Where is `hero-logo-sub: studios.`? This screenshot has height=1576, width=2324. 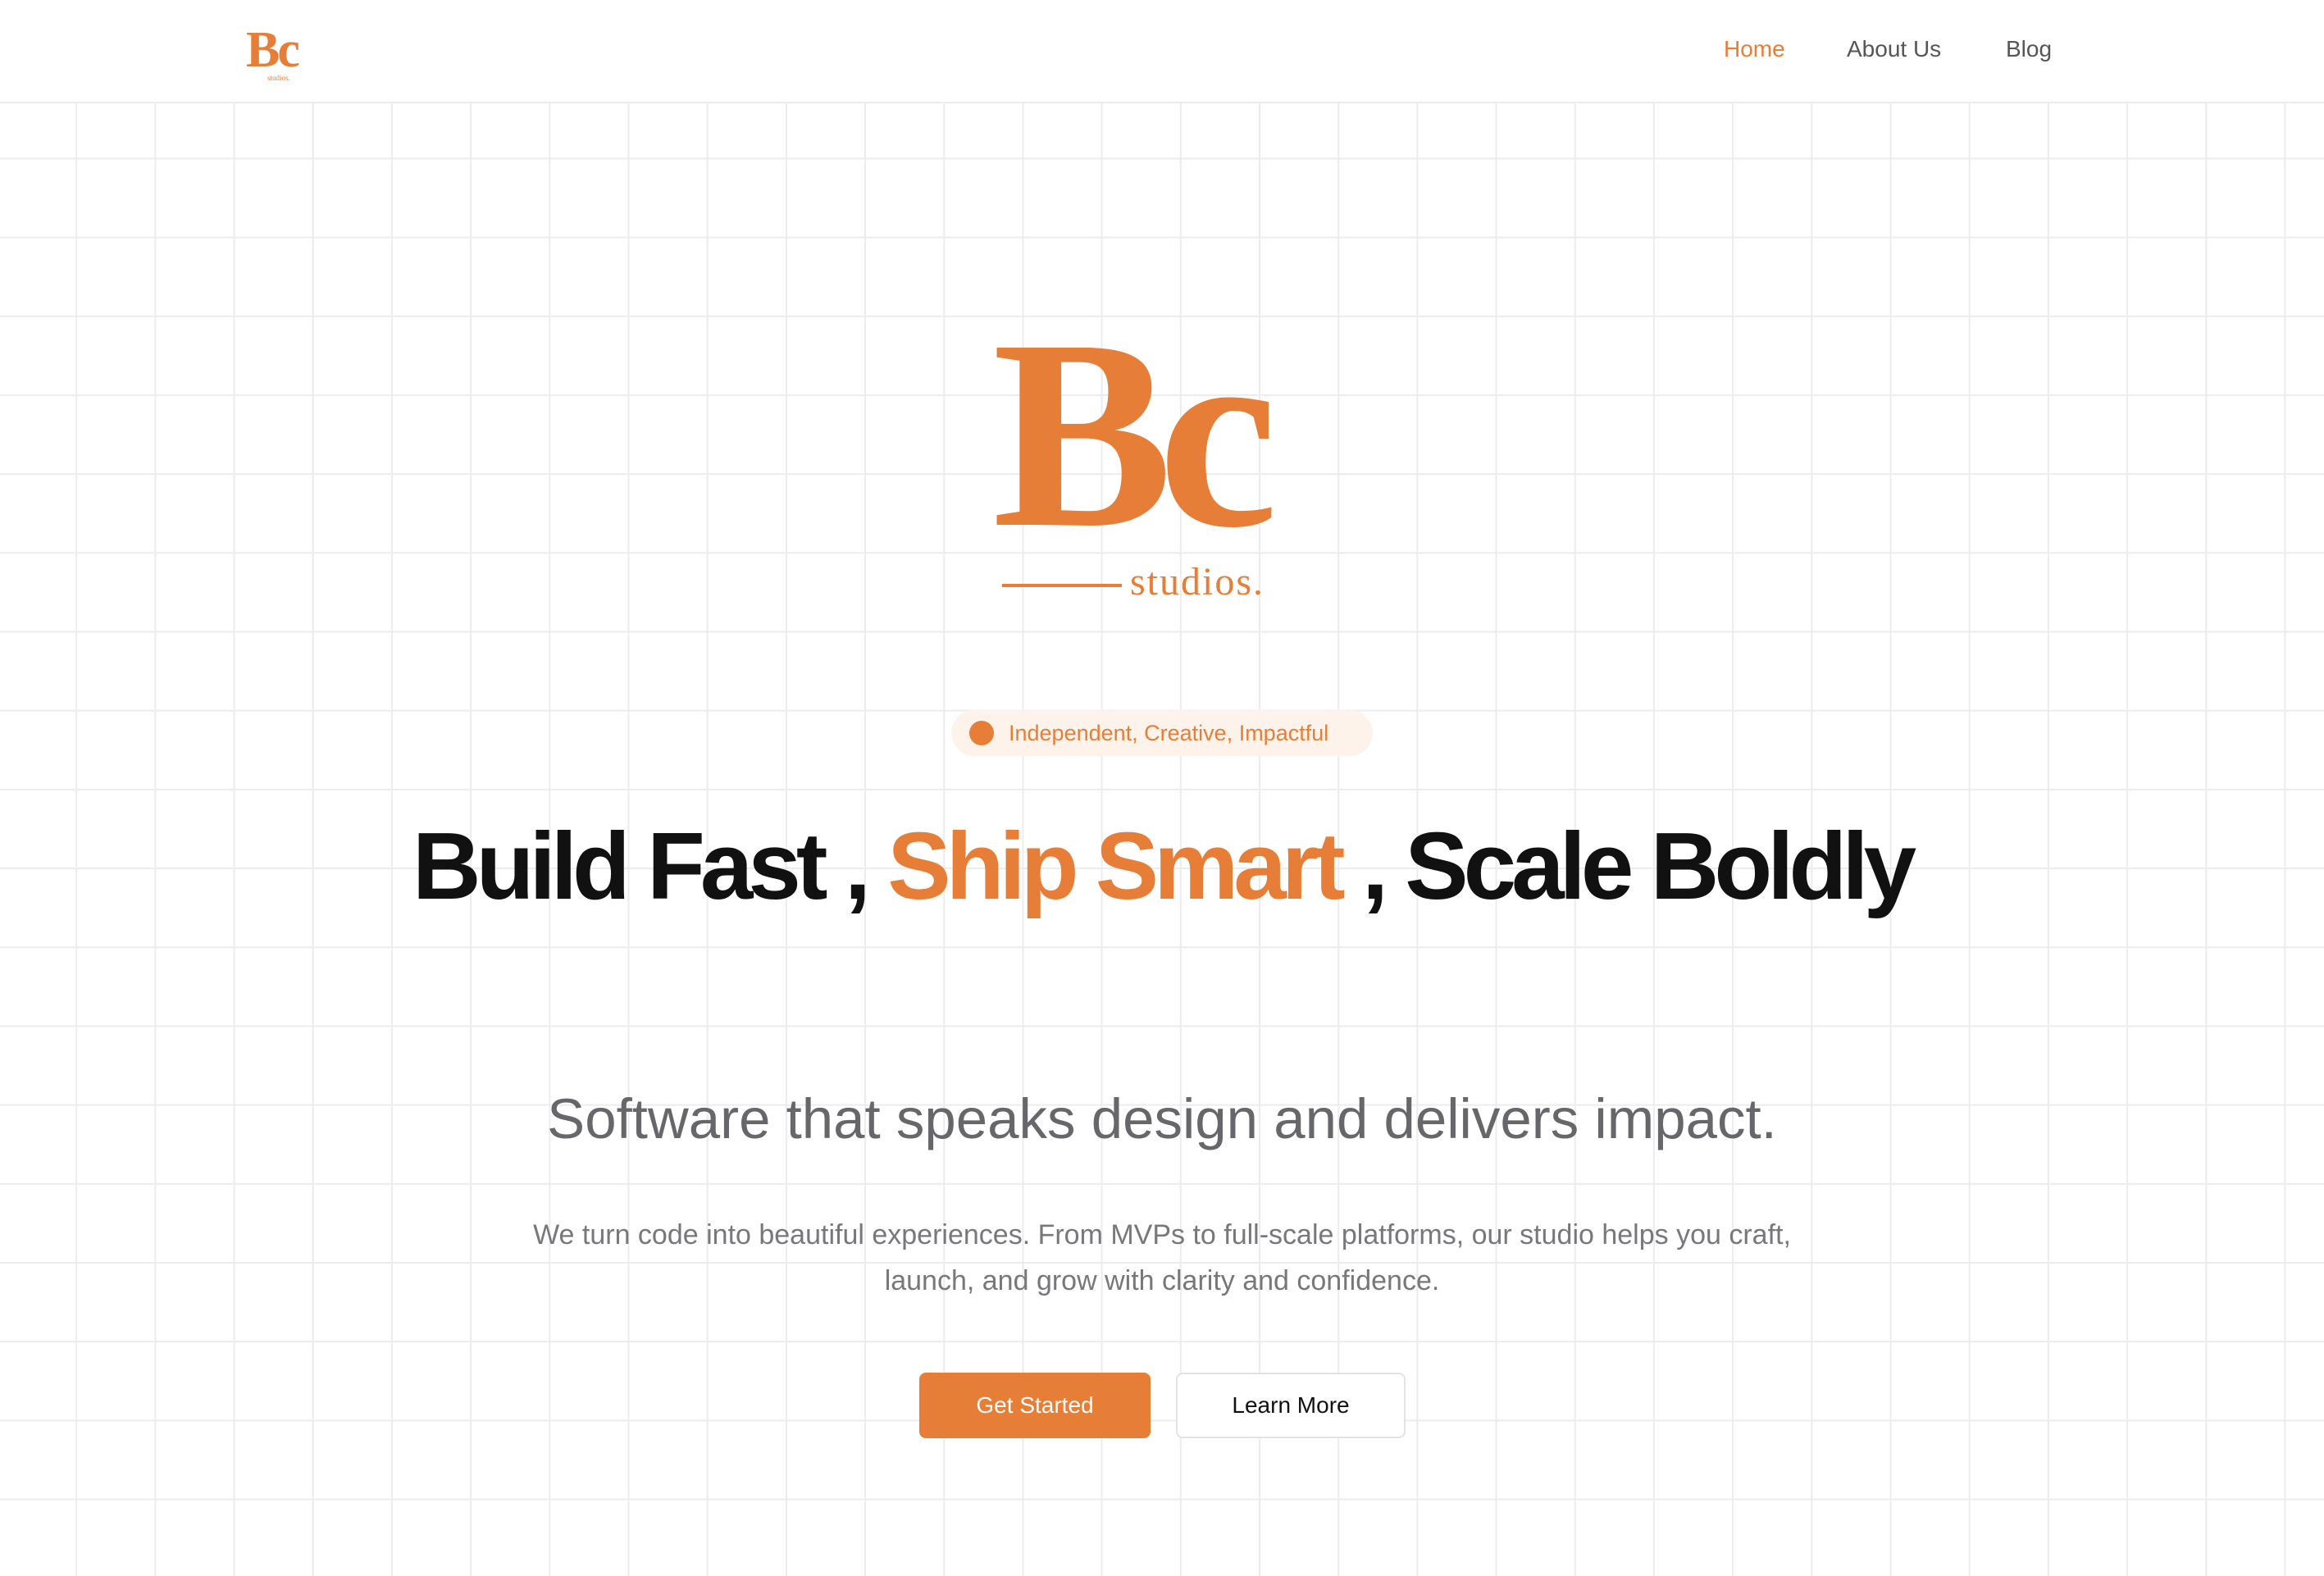 hero-logo-sub: studios. is located at coordinates (1197, 582).